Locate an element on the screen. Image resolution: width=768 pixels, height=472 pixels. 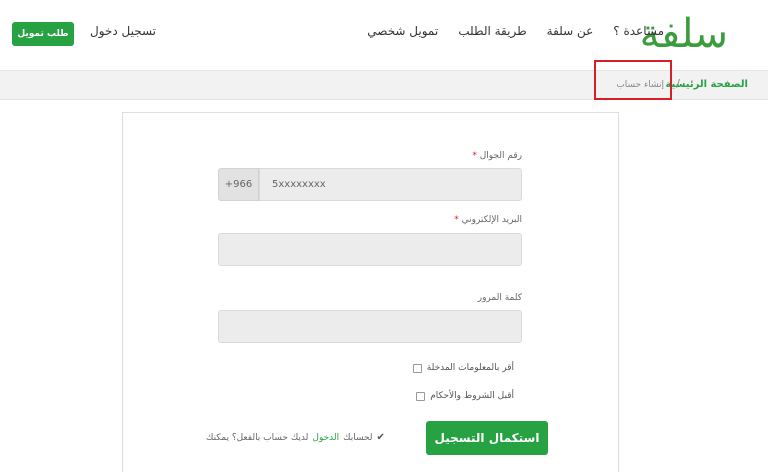
nav-item-about: عن سلفة is located at coordinates (570, 31).